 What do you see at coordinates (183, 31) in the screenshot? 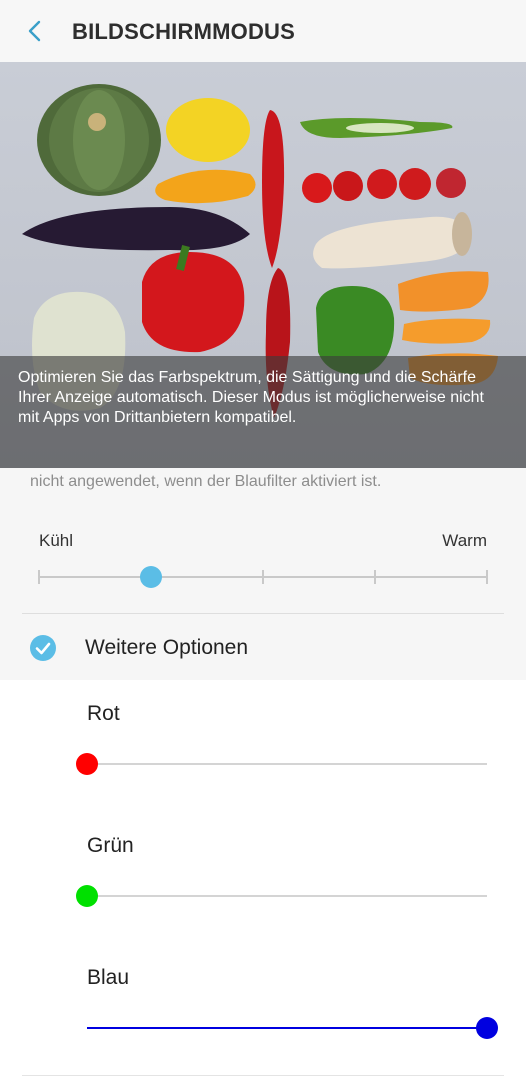
I see `page-title: BILDSCHIRMMODUS` at bounding box center [183, 31].